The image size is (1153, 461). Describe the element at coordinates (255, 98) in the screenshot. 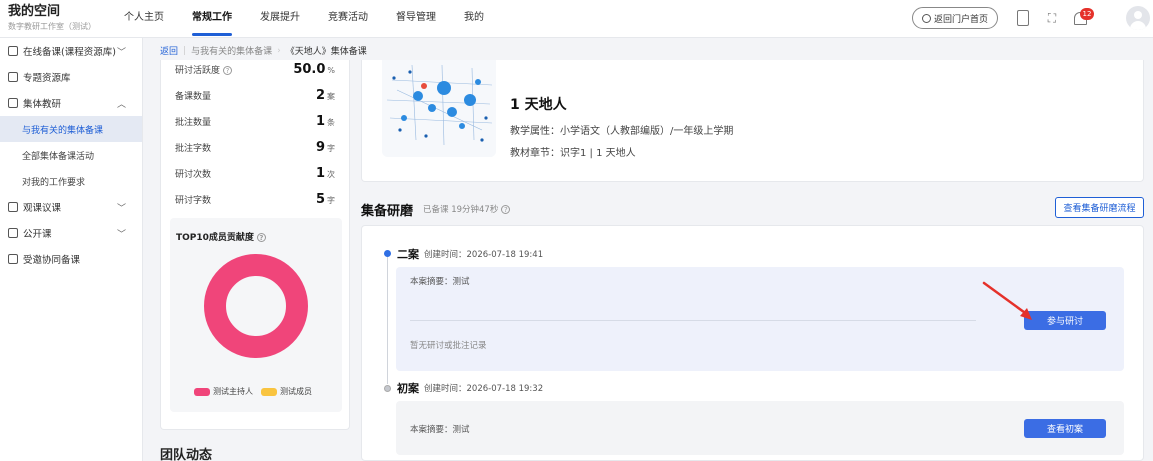

I see `stat-row: 备课数量 2案` at that location.